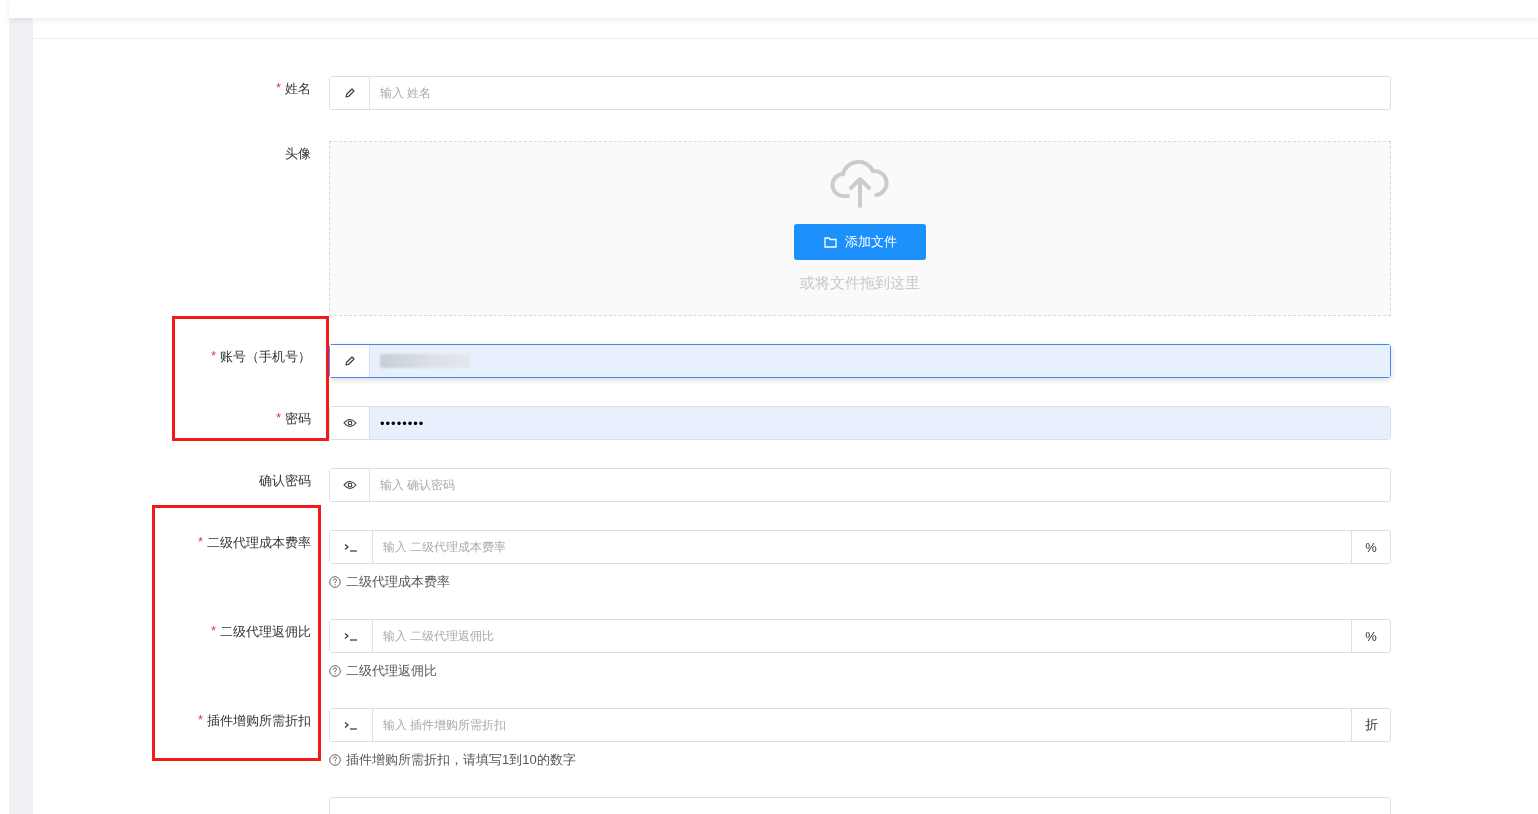 The height and width of the screenshot is (814, 1538). Describe the element at coordinates (406, 93) in the screenshot. I see `placeholder-text: 输入 姓名` at that location.